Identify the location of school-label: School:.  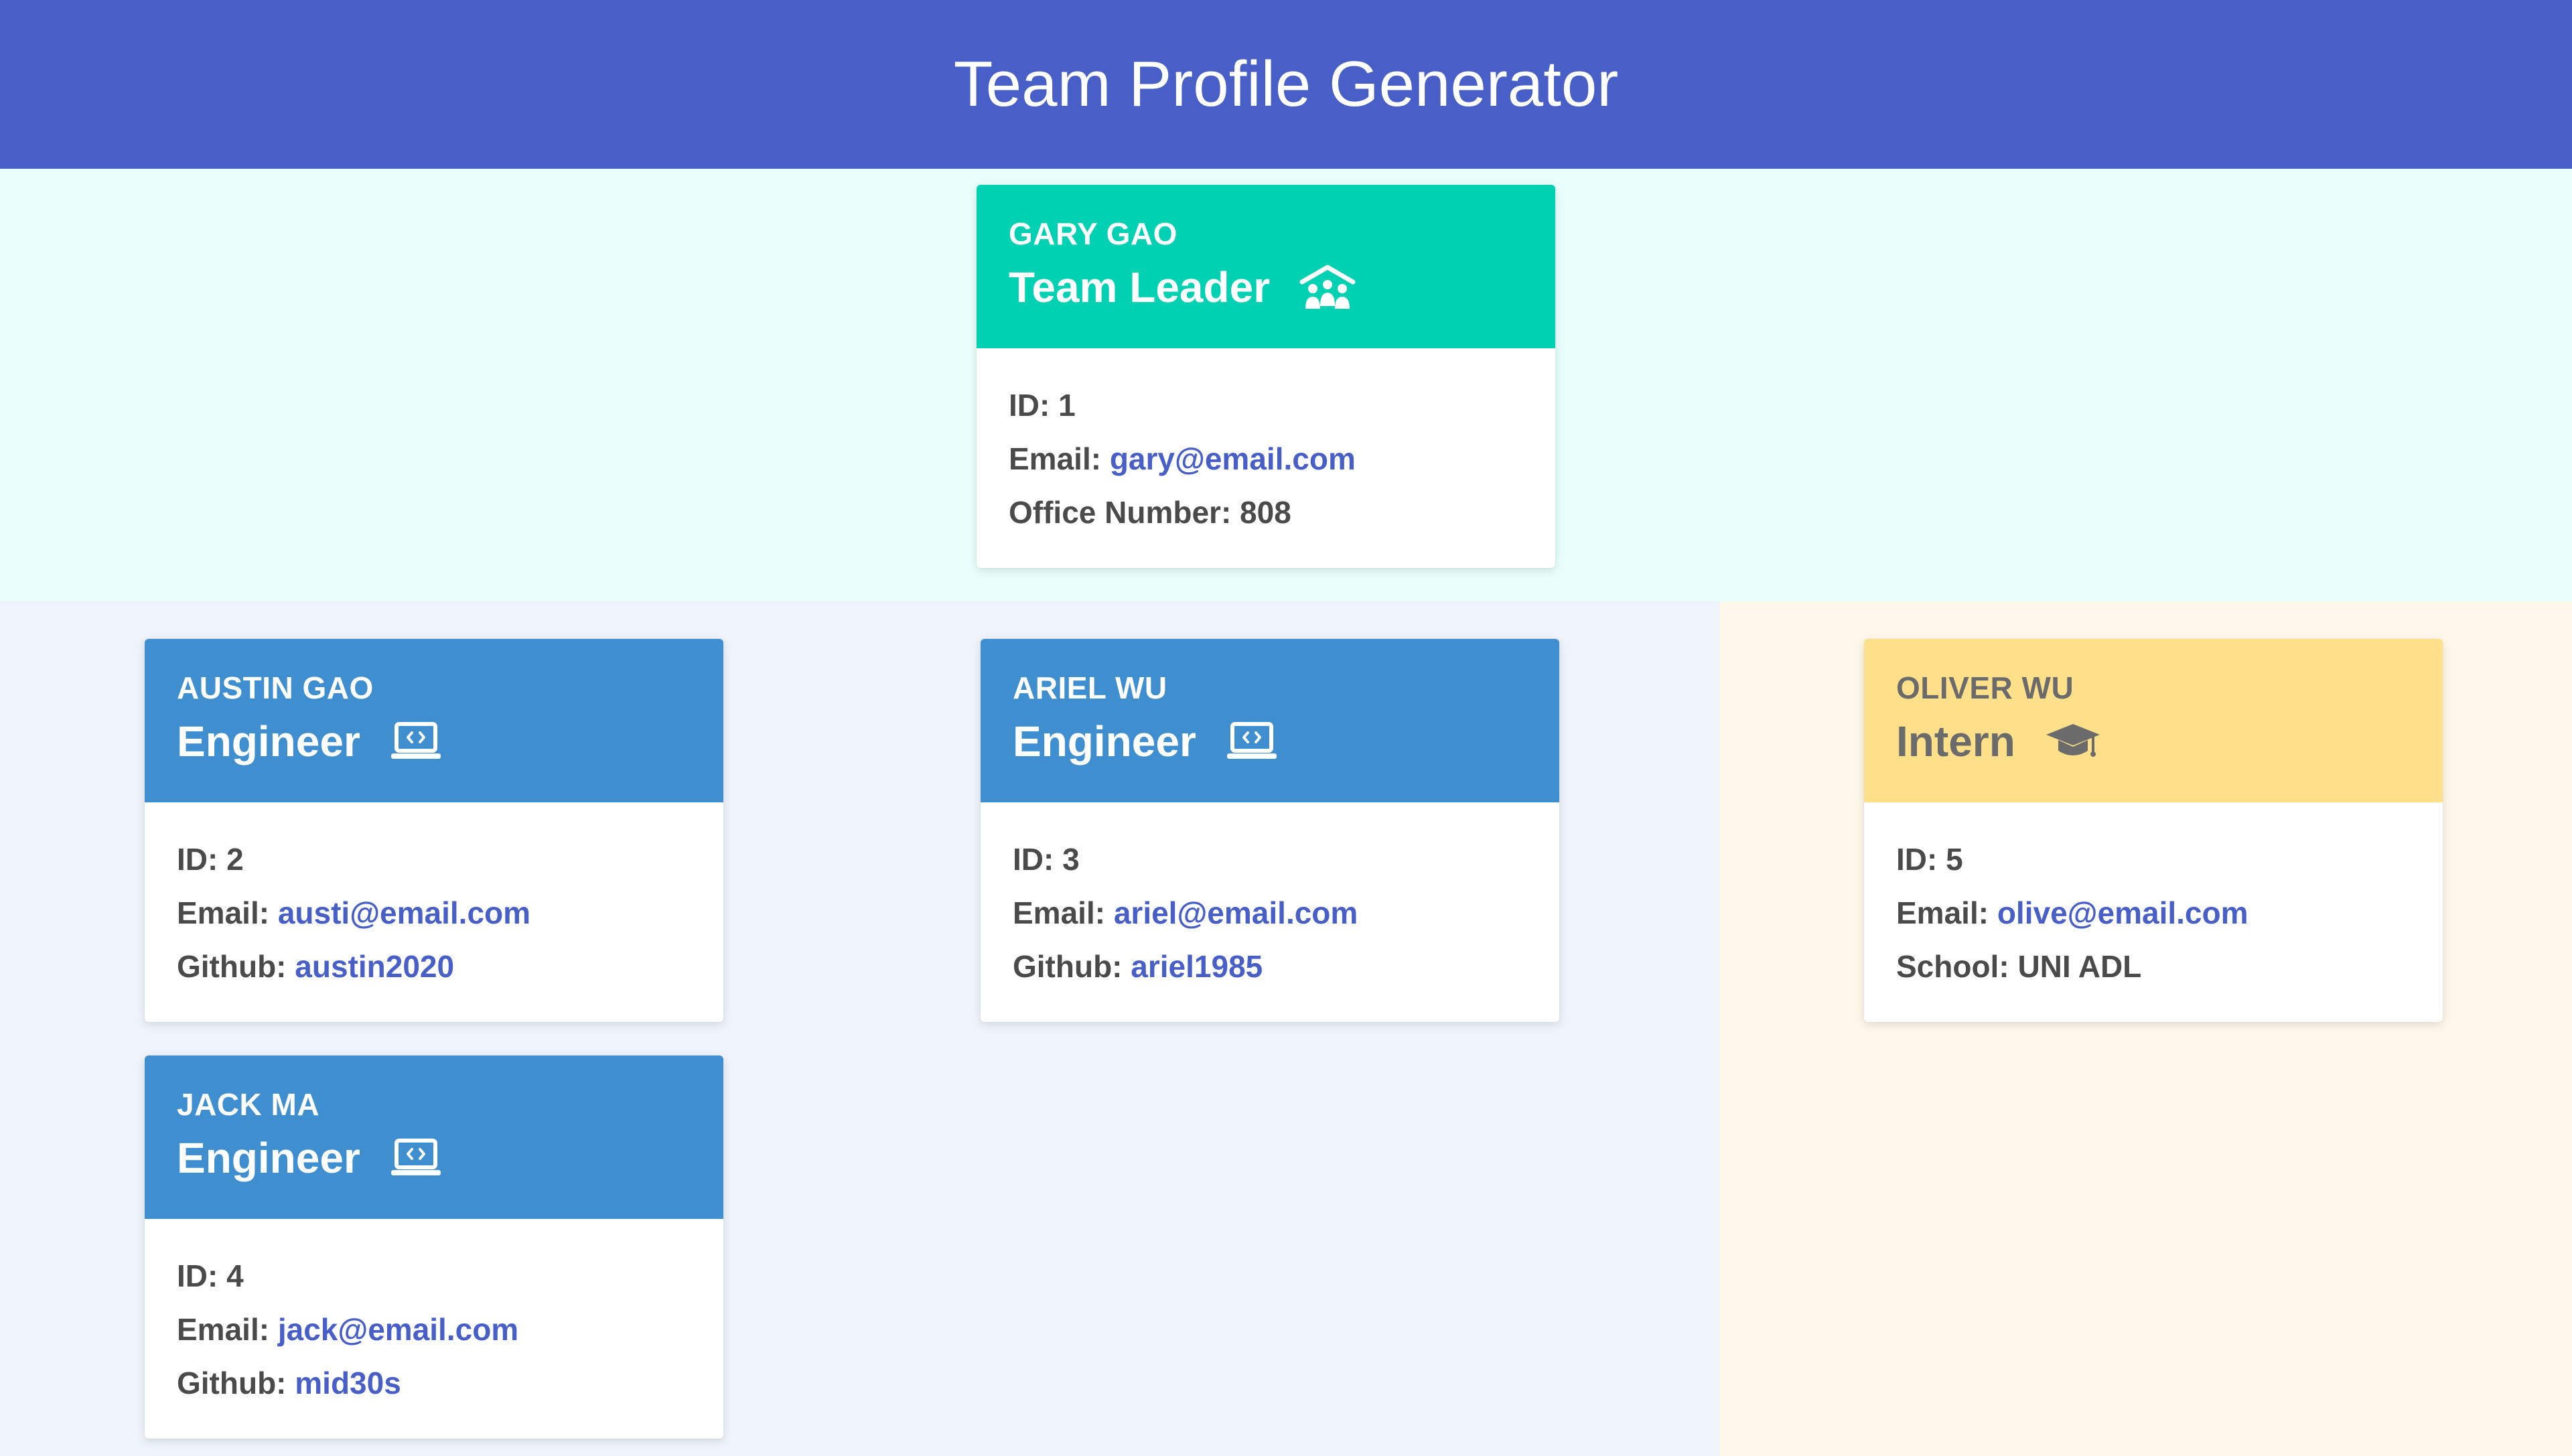
(1952, 966).